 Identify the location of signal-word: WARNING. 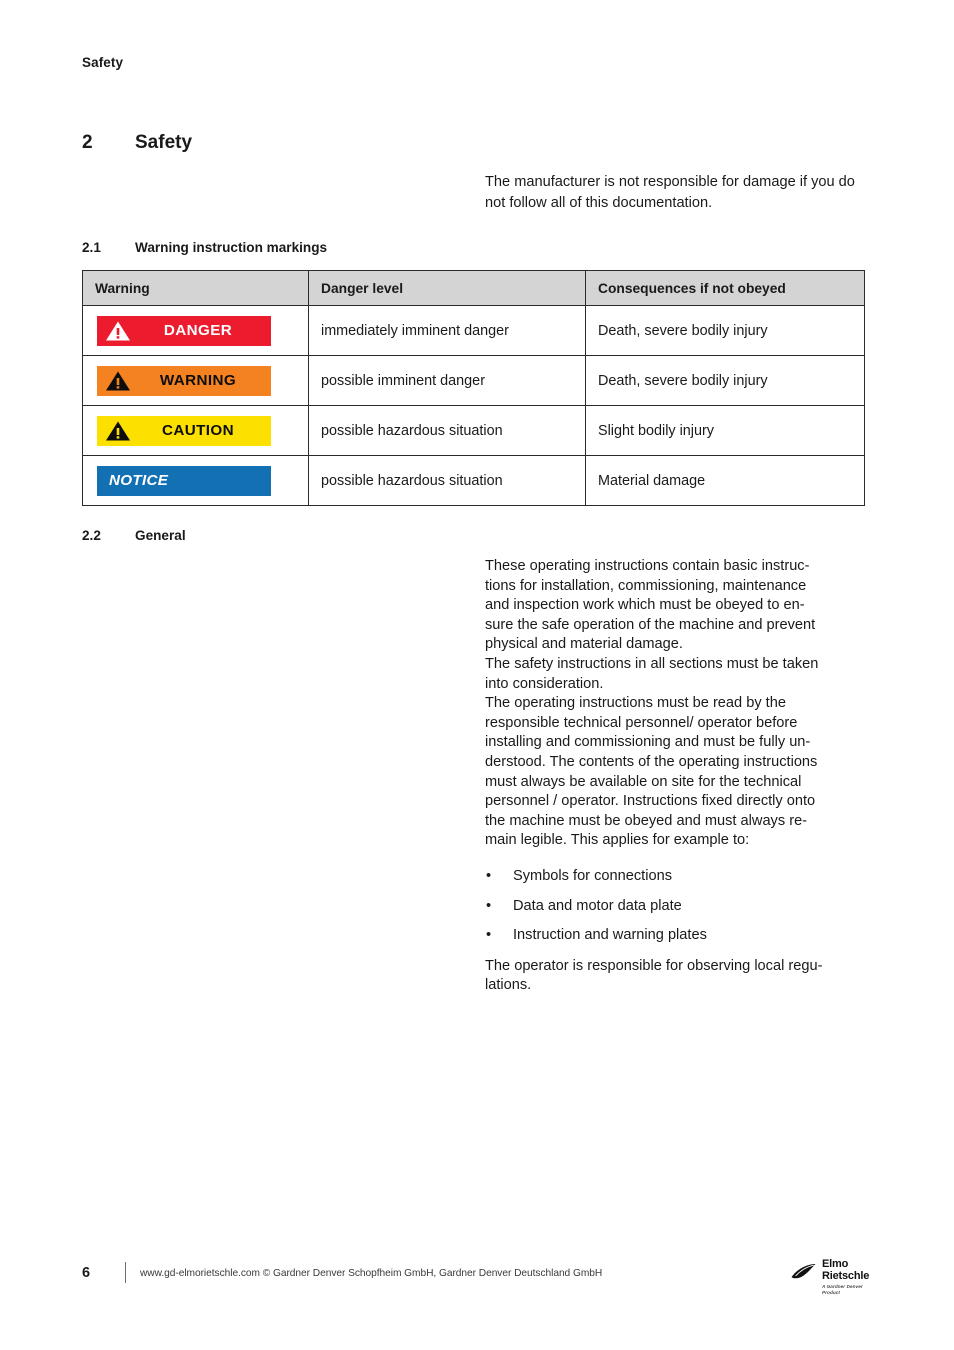
(198, 380).